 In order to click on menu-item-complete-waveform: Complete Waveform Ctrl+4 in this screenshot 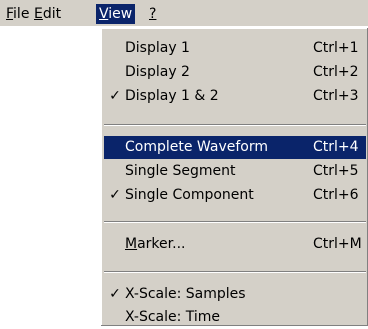, I will do `click(235, 147)`.